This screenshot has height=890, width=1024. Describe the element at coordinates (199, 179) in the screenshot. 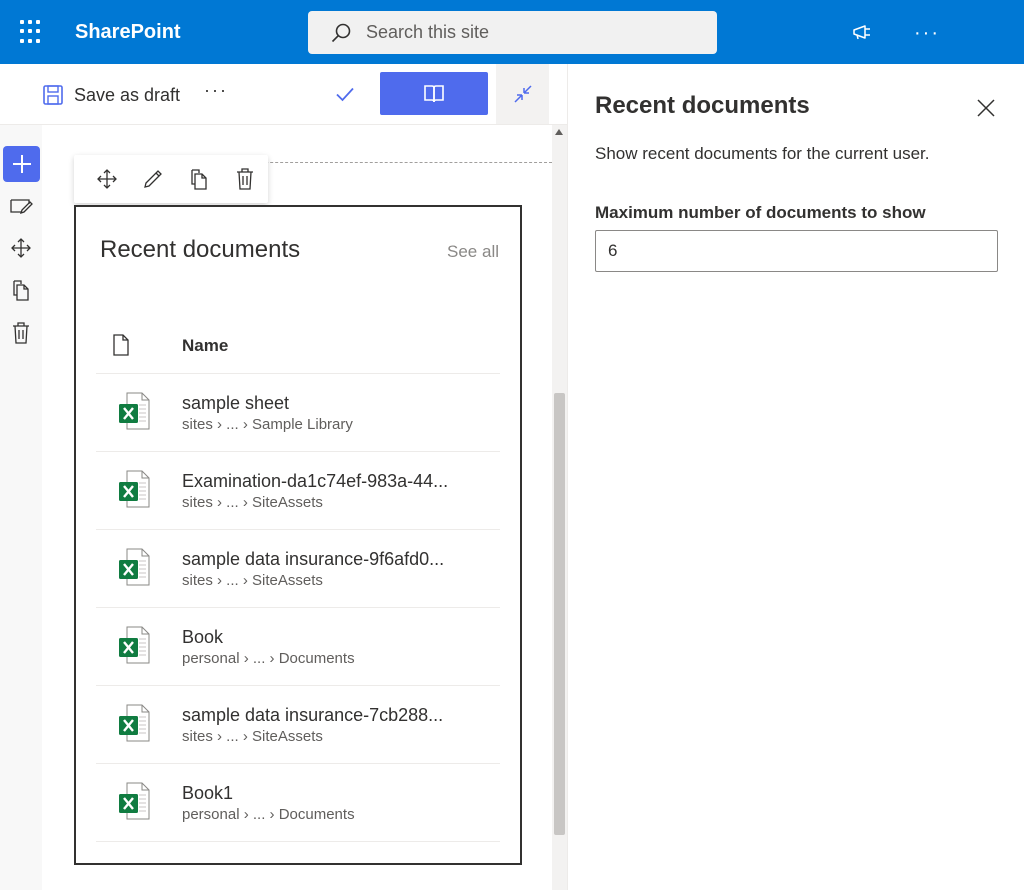

I see `duplicate-webpart-icon` at that location.